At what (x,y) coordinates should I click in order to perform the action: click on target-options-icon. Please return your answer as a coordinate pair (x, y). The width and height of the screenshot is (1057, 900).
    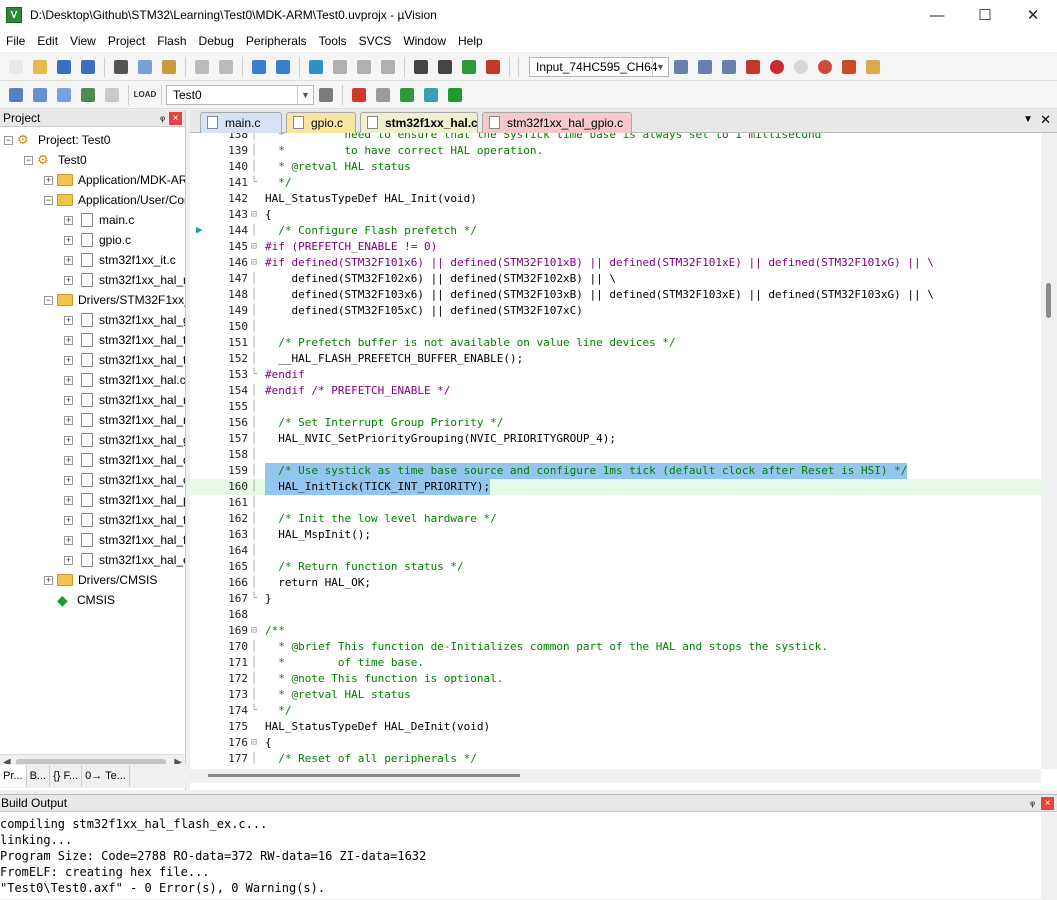
    Looking at the image, I should click on (326, 95).